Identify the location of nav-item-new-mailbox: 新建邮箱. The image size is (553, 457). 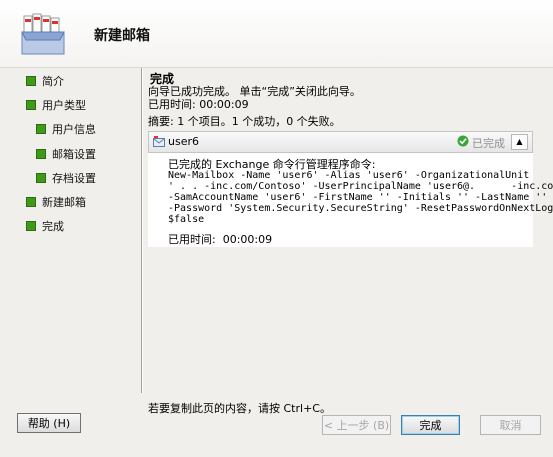
(56, 202).